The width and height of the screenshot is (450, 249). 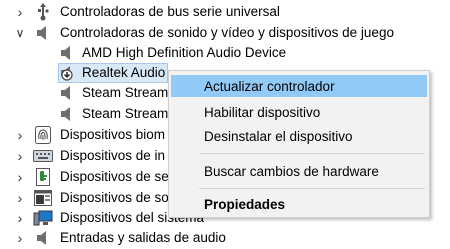 What do you see at coordinates (113, 155) in the screenshot?
I see `tree-item-label: Dispositivos de in` at bounding box center [113, 155].